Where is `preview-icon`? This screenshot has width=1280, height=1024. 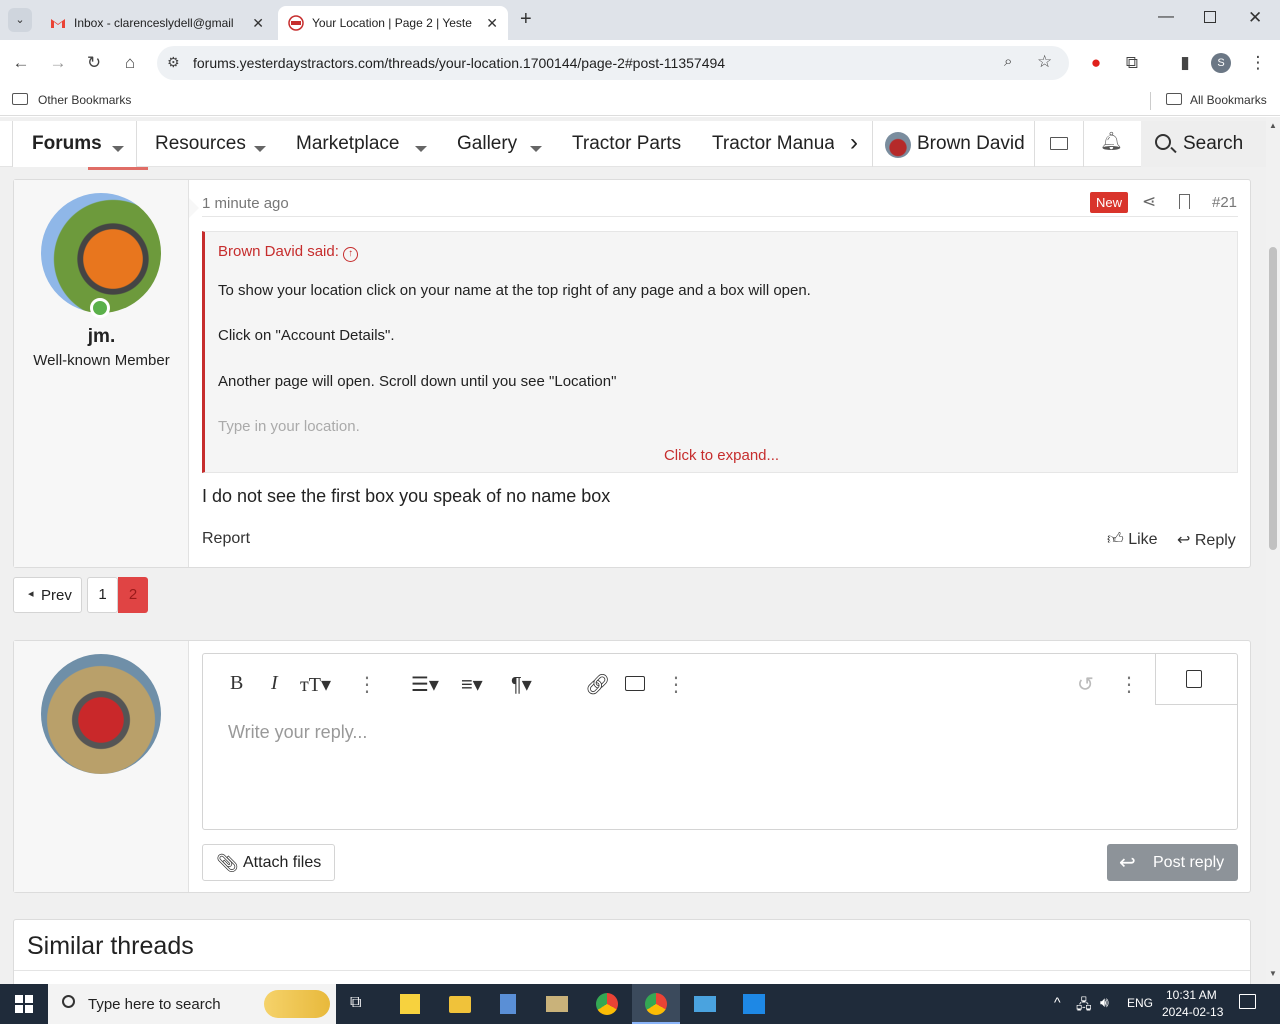 preview-icon is located at coordinates (1194, 679).